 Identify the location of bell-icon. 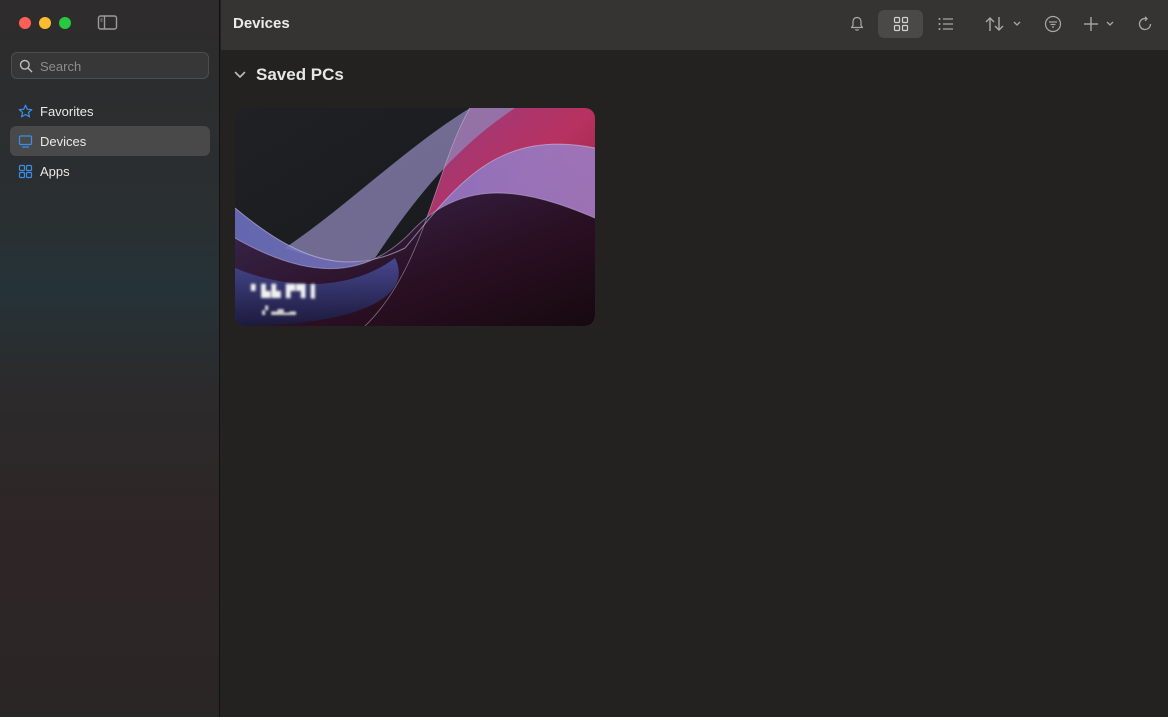
(857, 23).